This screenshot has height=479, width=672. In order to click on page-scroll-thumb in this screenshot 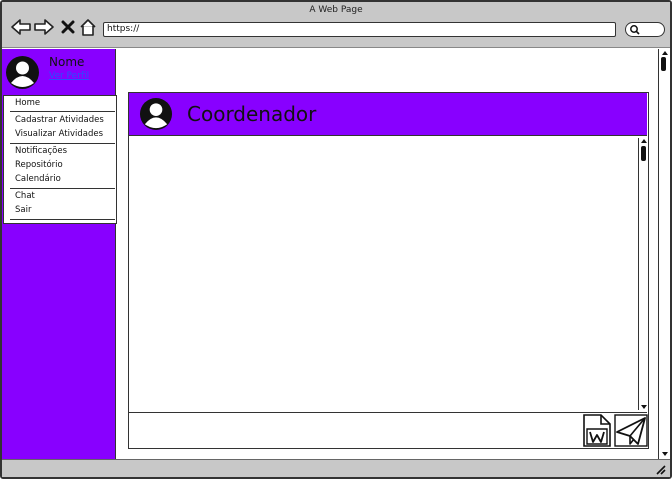, I will do `click(663, 64)`.